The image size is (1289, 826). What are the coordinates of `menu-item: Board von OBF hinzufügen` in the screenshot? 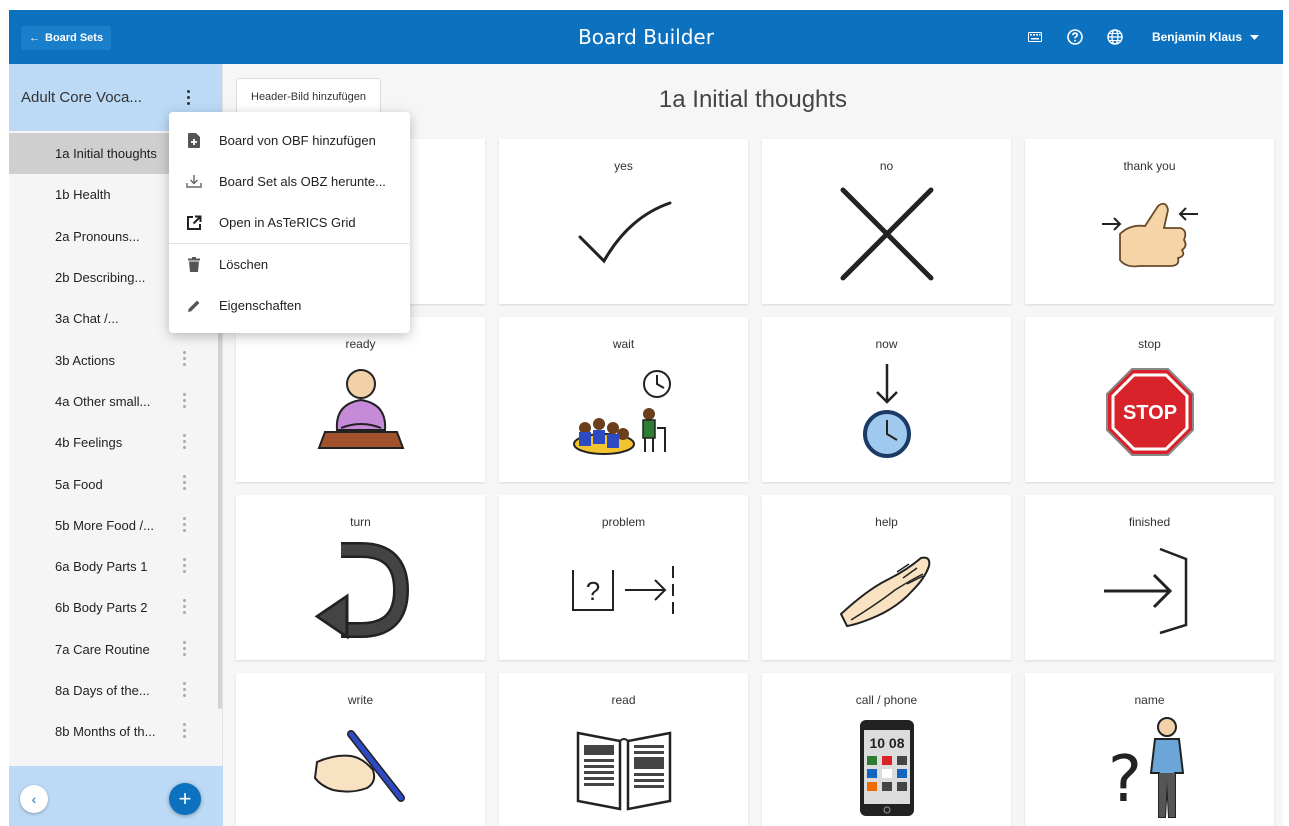 It's located at (289, 140).